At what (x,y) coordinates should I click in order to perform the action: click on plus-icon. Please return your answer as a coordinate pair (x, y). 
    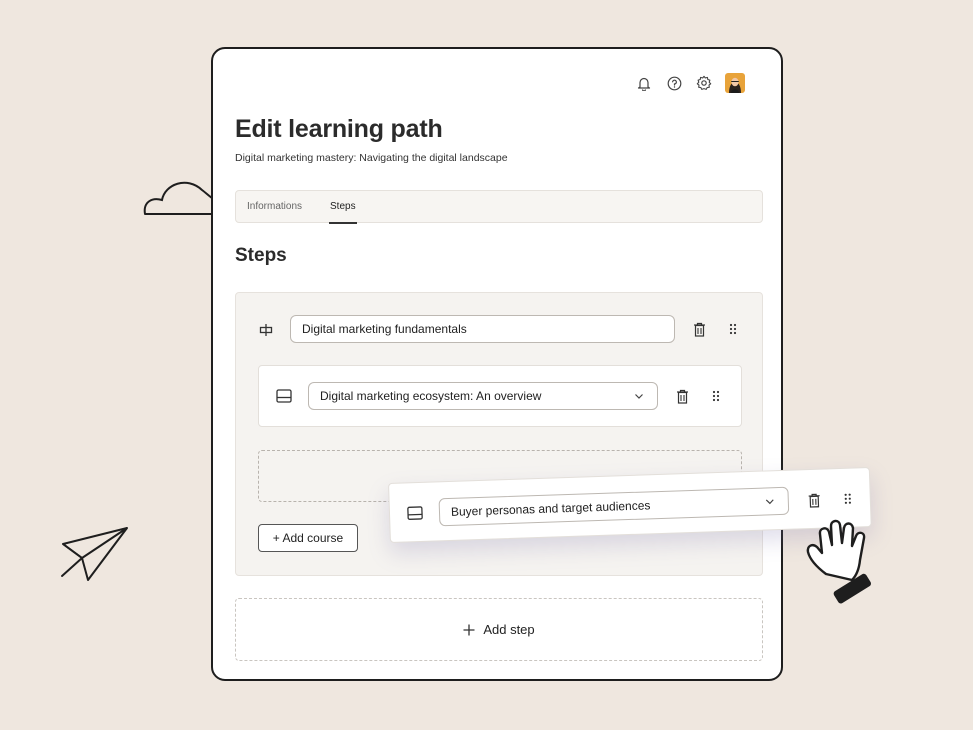
    Looking at the image, I should click on (469, 629).